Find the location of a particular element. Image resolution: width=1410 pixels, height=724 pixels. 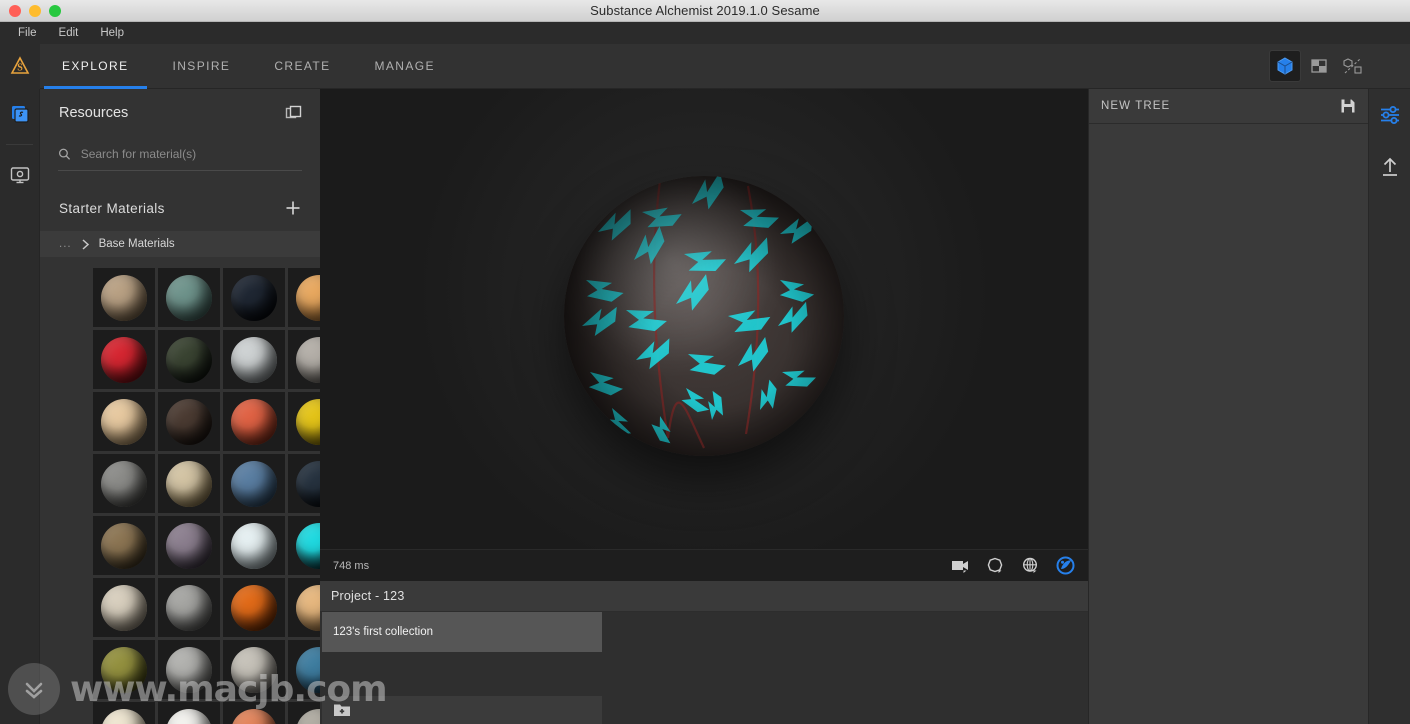

copy-panel-icon is located at coordinates (293, 113).